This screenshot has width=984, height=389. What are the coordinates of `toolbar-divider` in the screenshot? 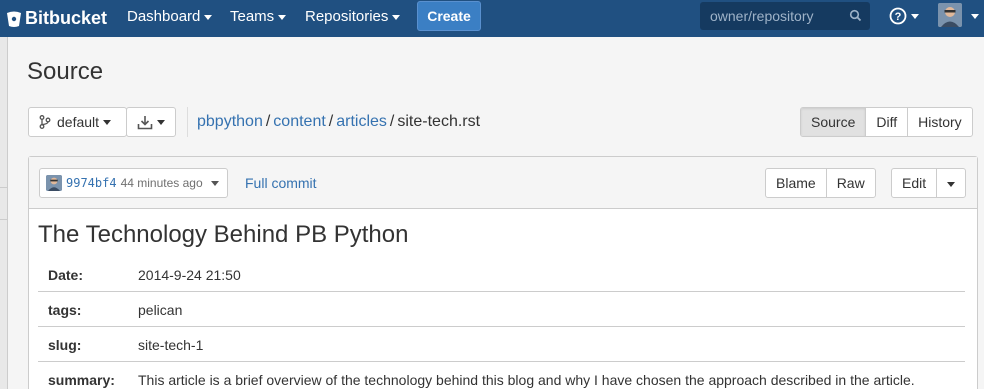 It's located at (187, 122).